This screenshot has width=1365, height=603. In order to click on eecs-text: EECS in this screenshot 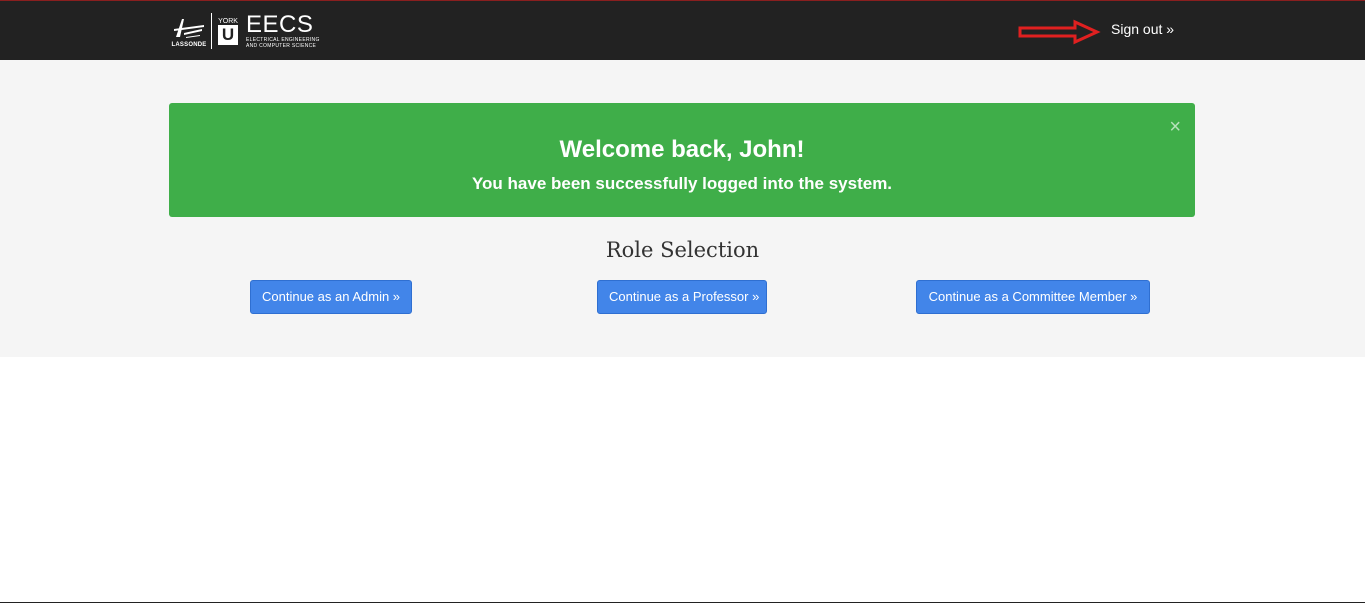, I will do `click(280, 24)`.